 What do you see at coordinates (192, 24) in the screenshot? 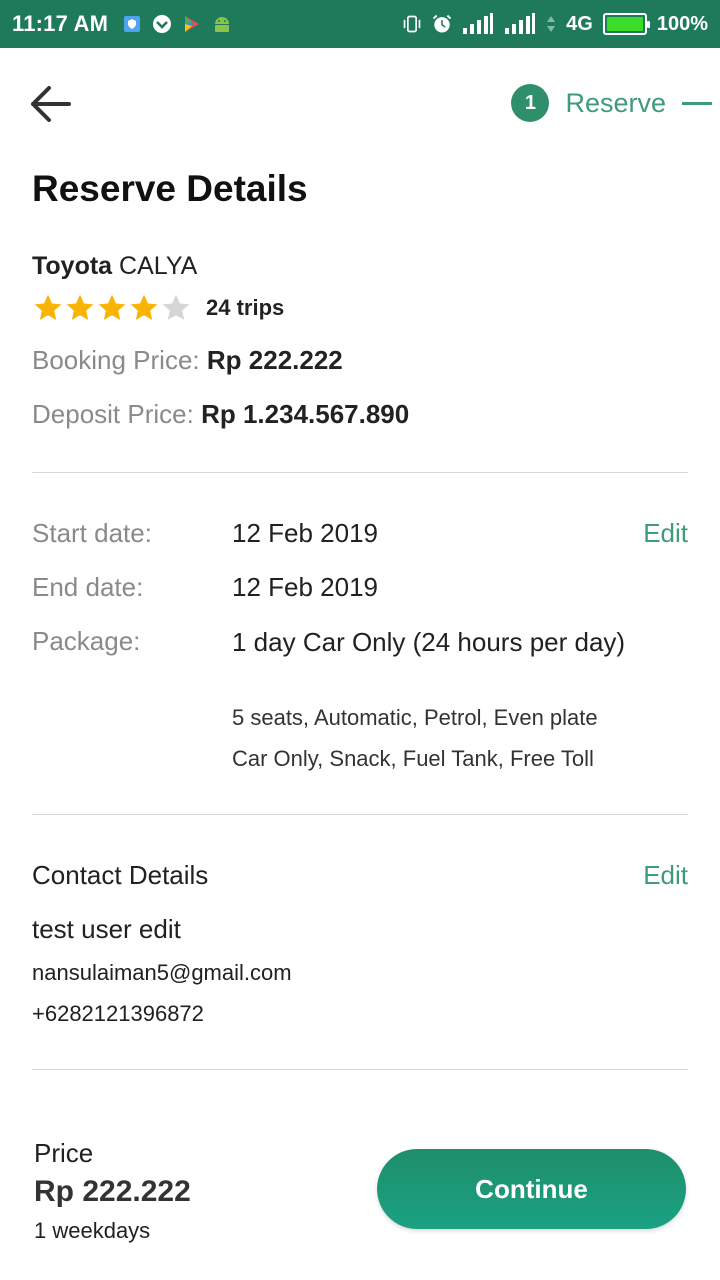
I see `play-store-icon` at bounding box center [192, 24].